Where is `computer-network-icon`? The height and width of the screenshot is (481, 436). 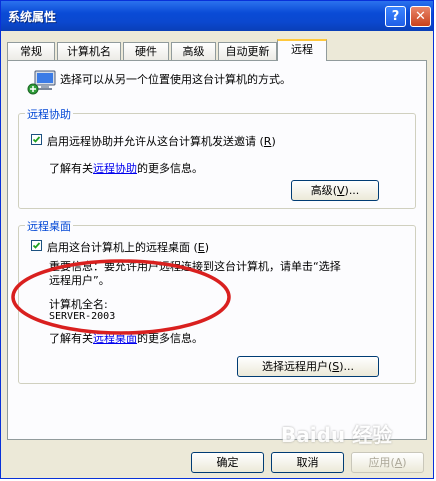
computer-network-icon is located at coordinates (41, 82).